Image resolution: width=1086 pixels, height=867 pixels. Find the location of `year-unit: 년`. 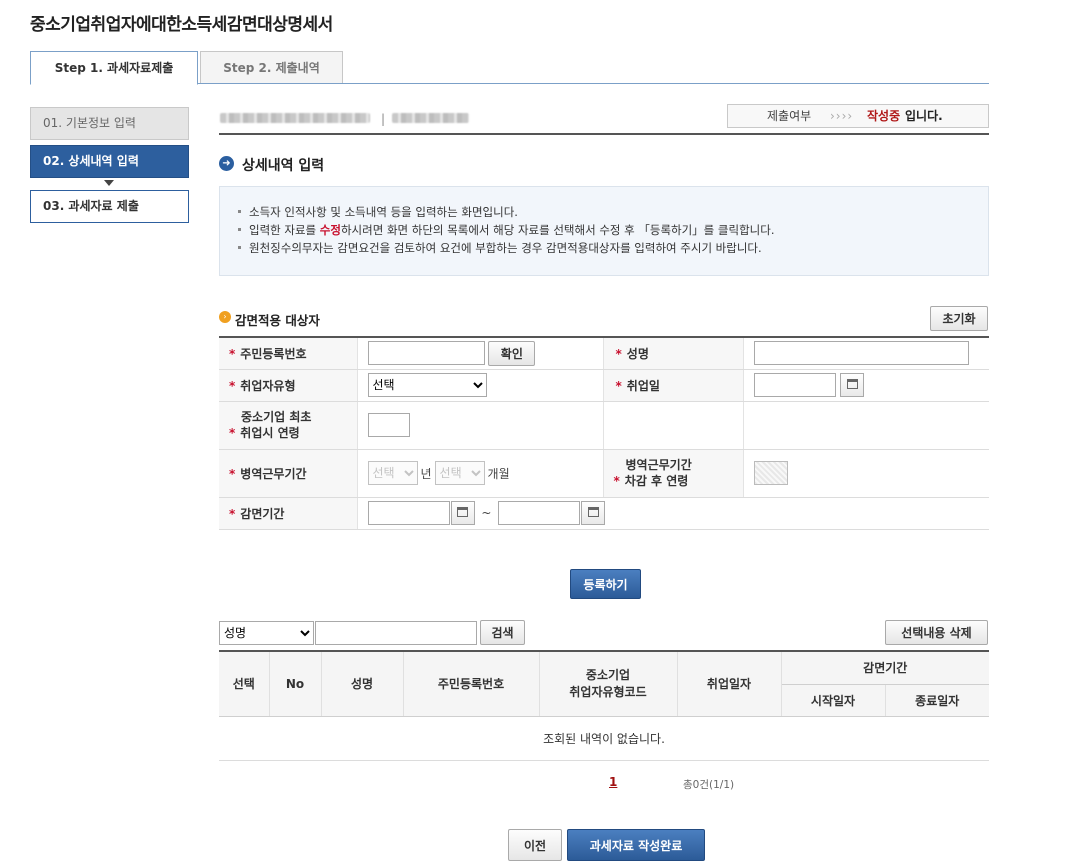

year-unit: 년 is located at coordinates (426, 473).